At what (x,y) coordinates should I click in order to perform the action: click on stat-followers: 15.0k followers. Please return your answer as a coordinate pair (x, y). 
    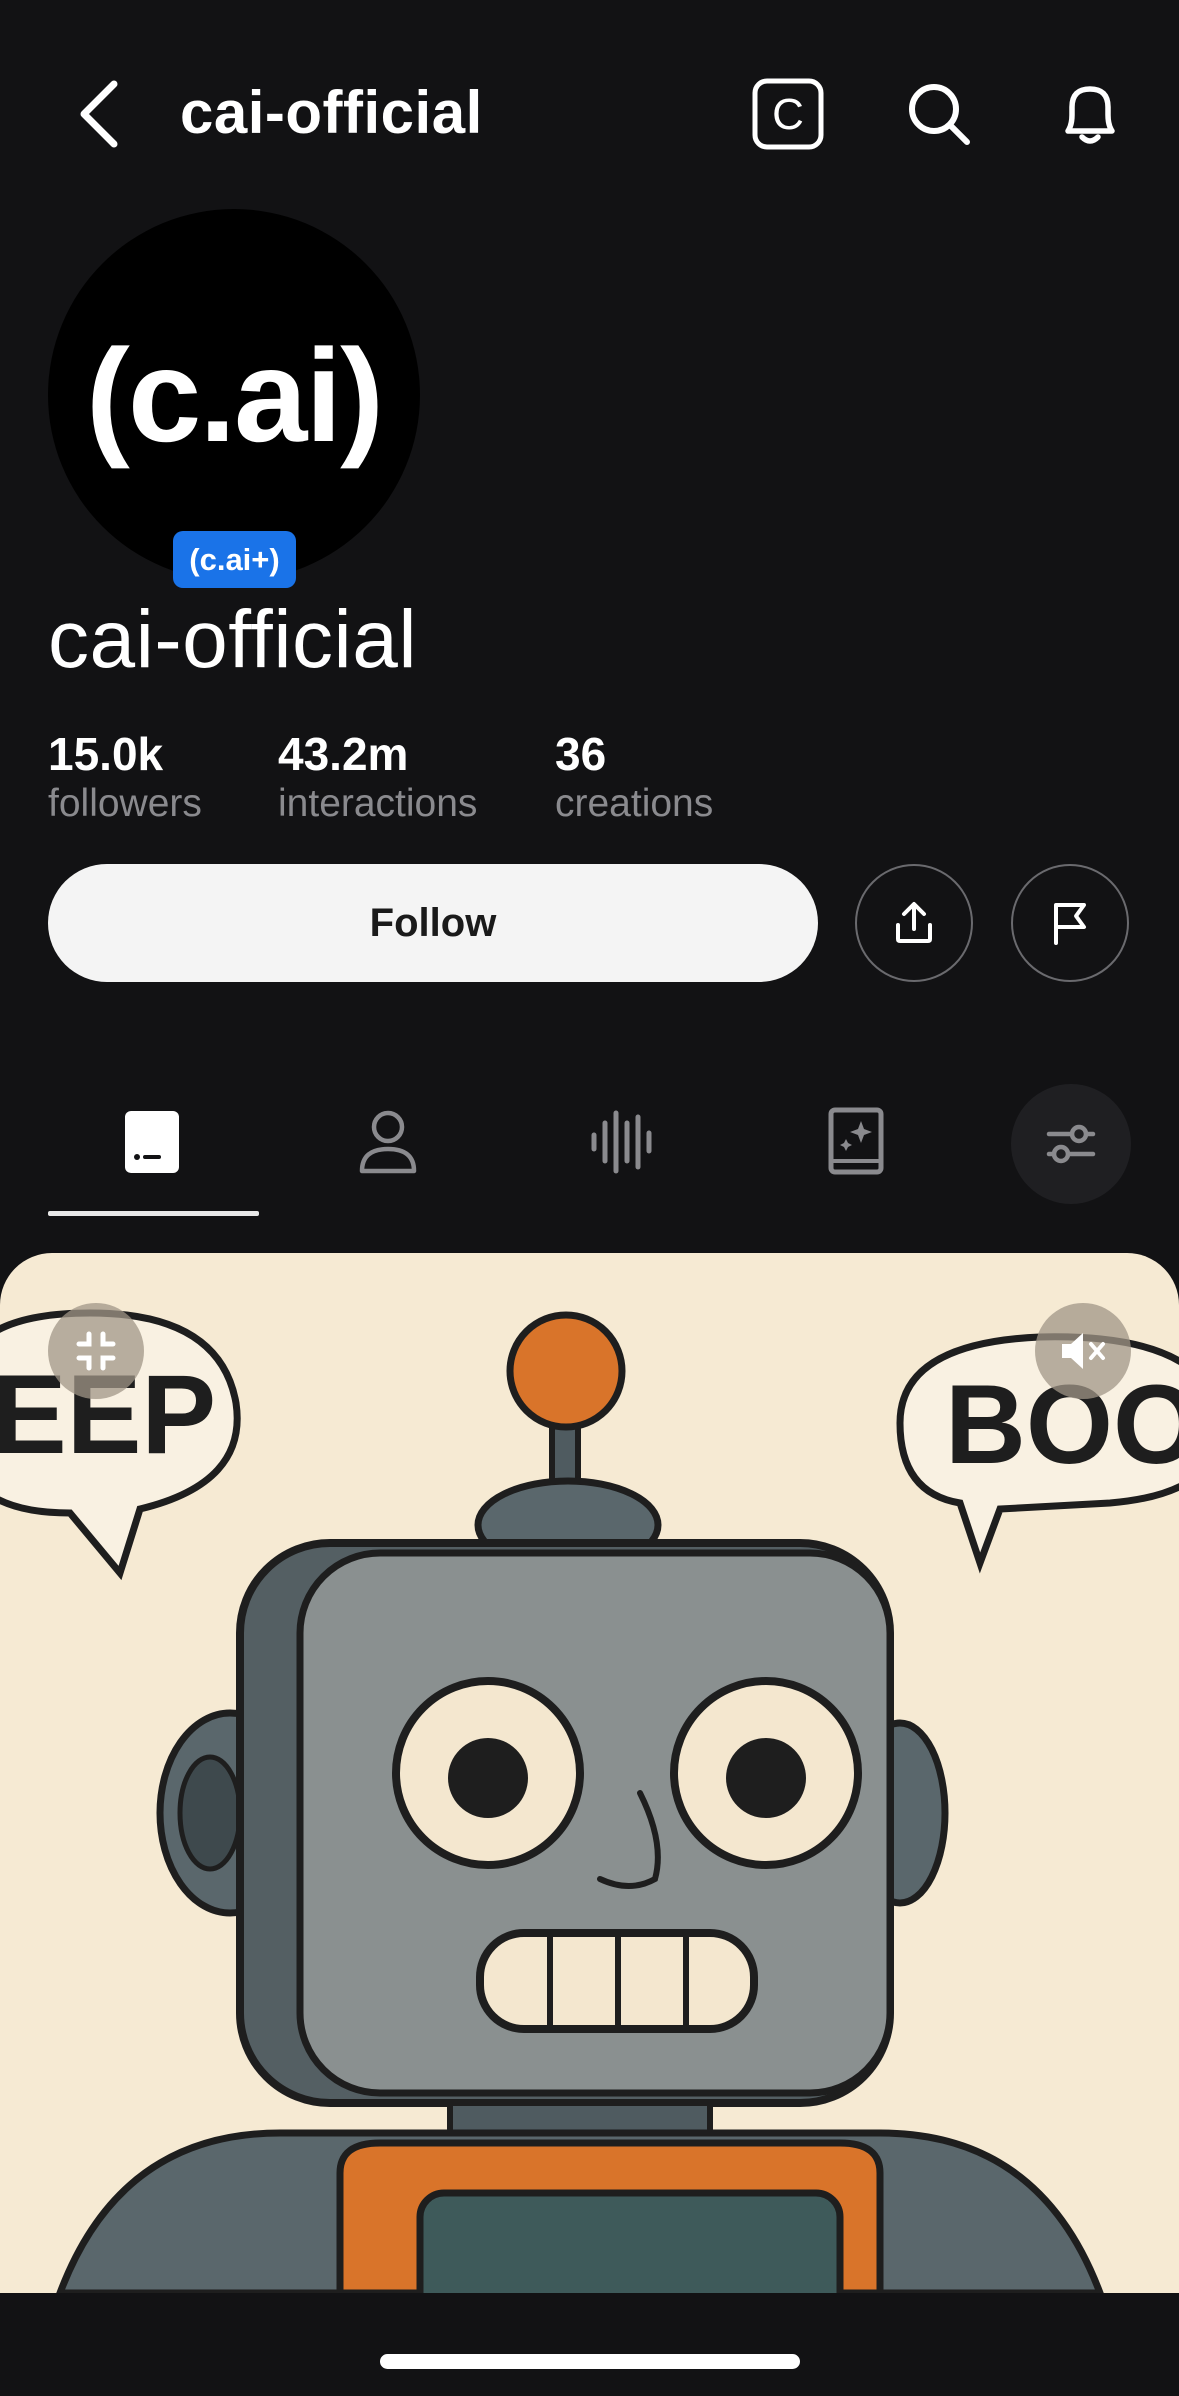
    Looking at the image, I should click on (125, 778).